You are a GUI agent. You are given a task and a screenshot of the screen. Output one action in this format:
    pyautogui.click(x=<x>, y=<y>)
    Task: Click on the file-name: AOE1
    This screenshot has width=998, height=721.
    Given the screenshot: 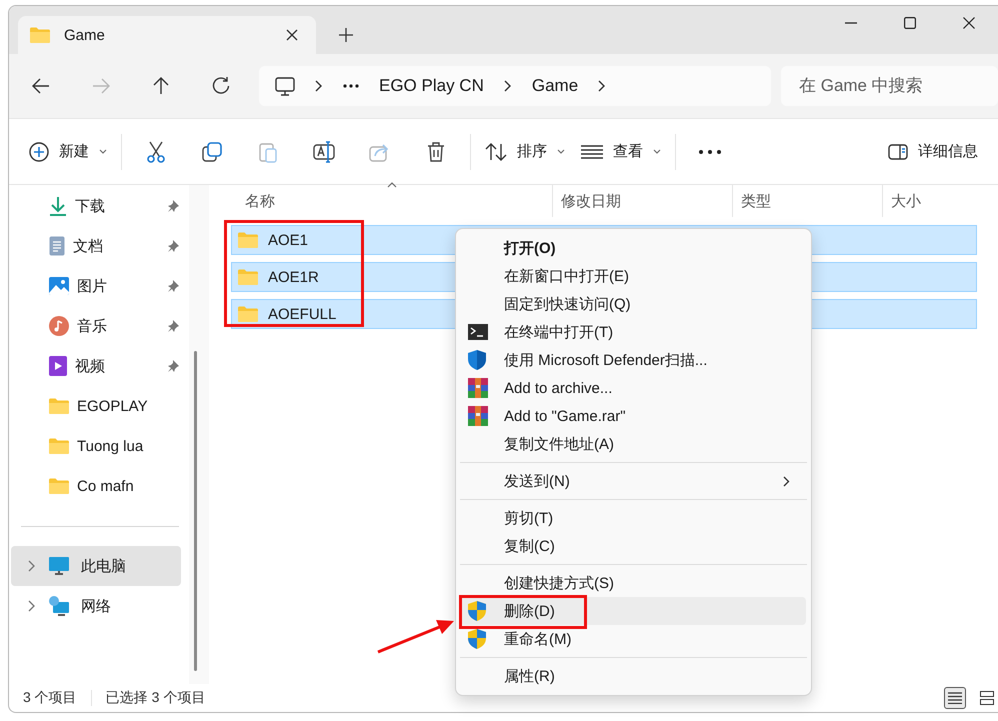 What is the action you would take?
    pyautogui.click(x=288, y=240)
    